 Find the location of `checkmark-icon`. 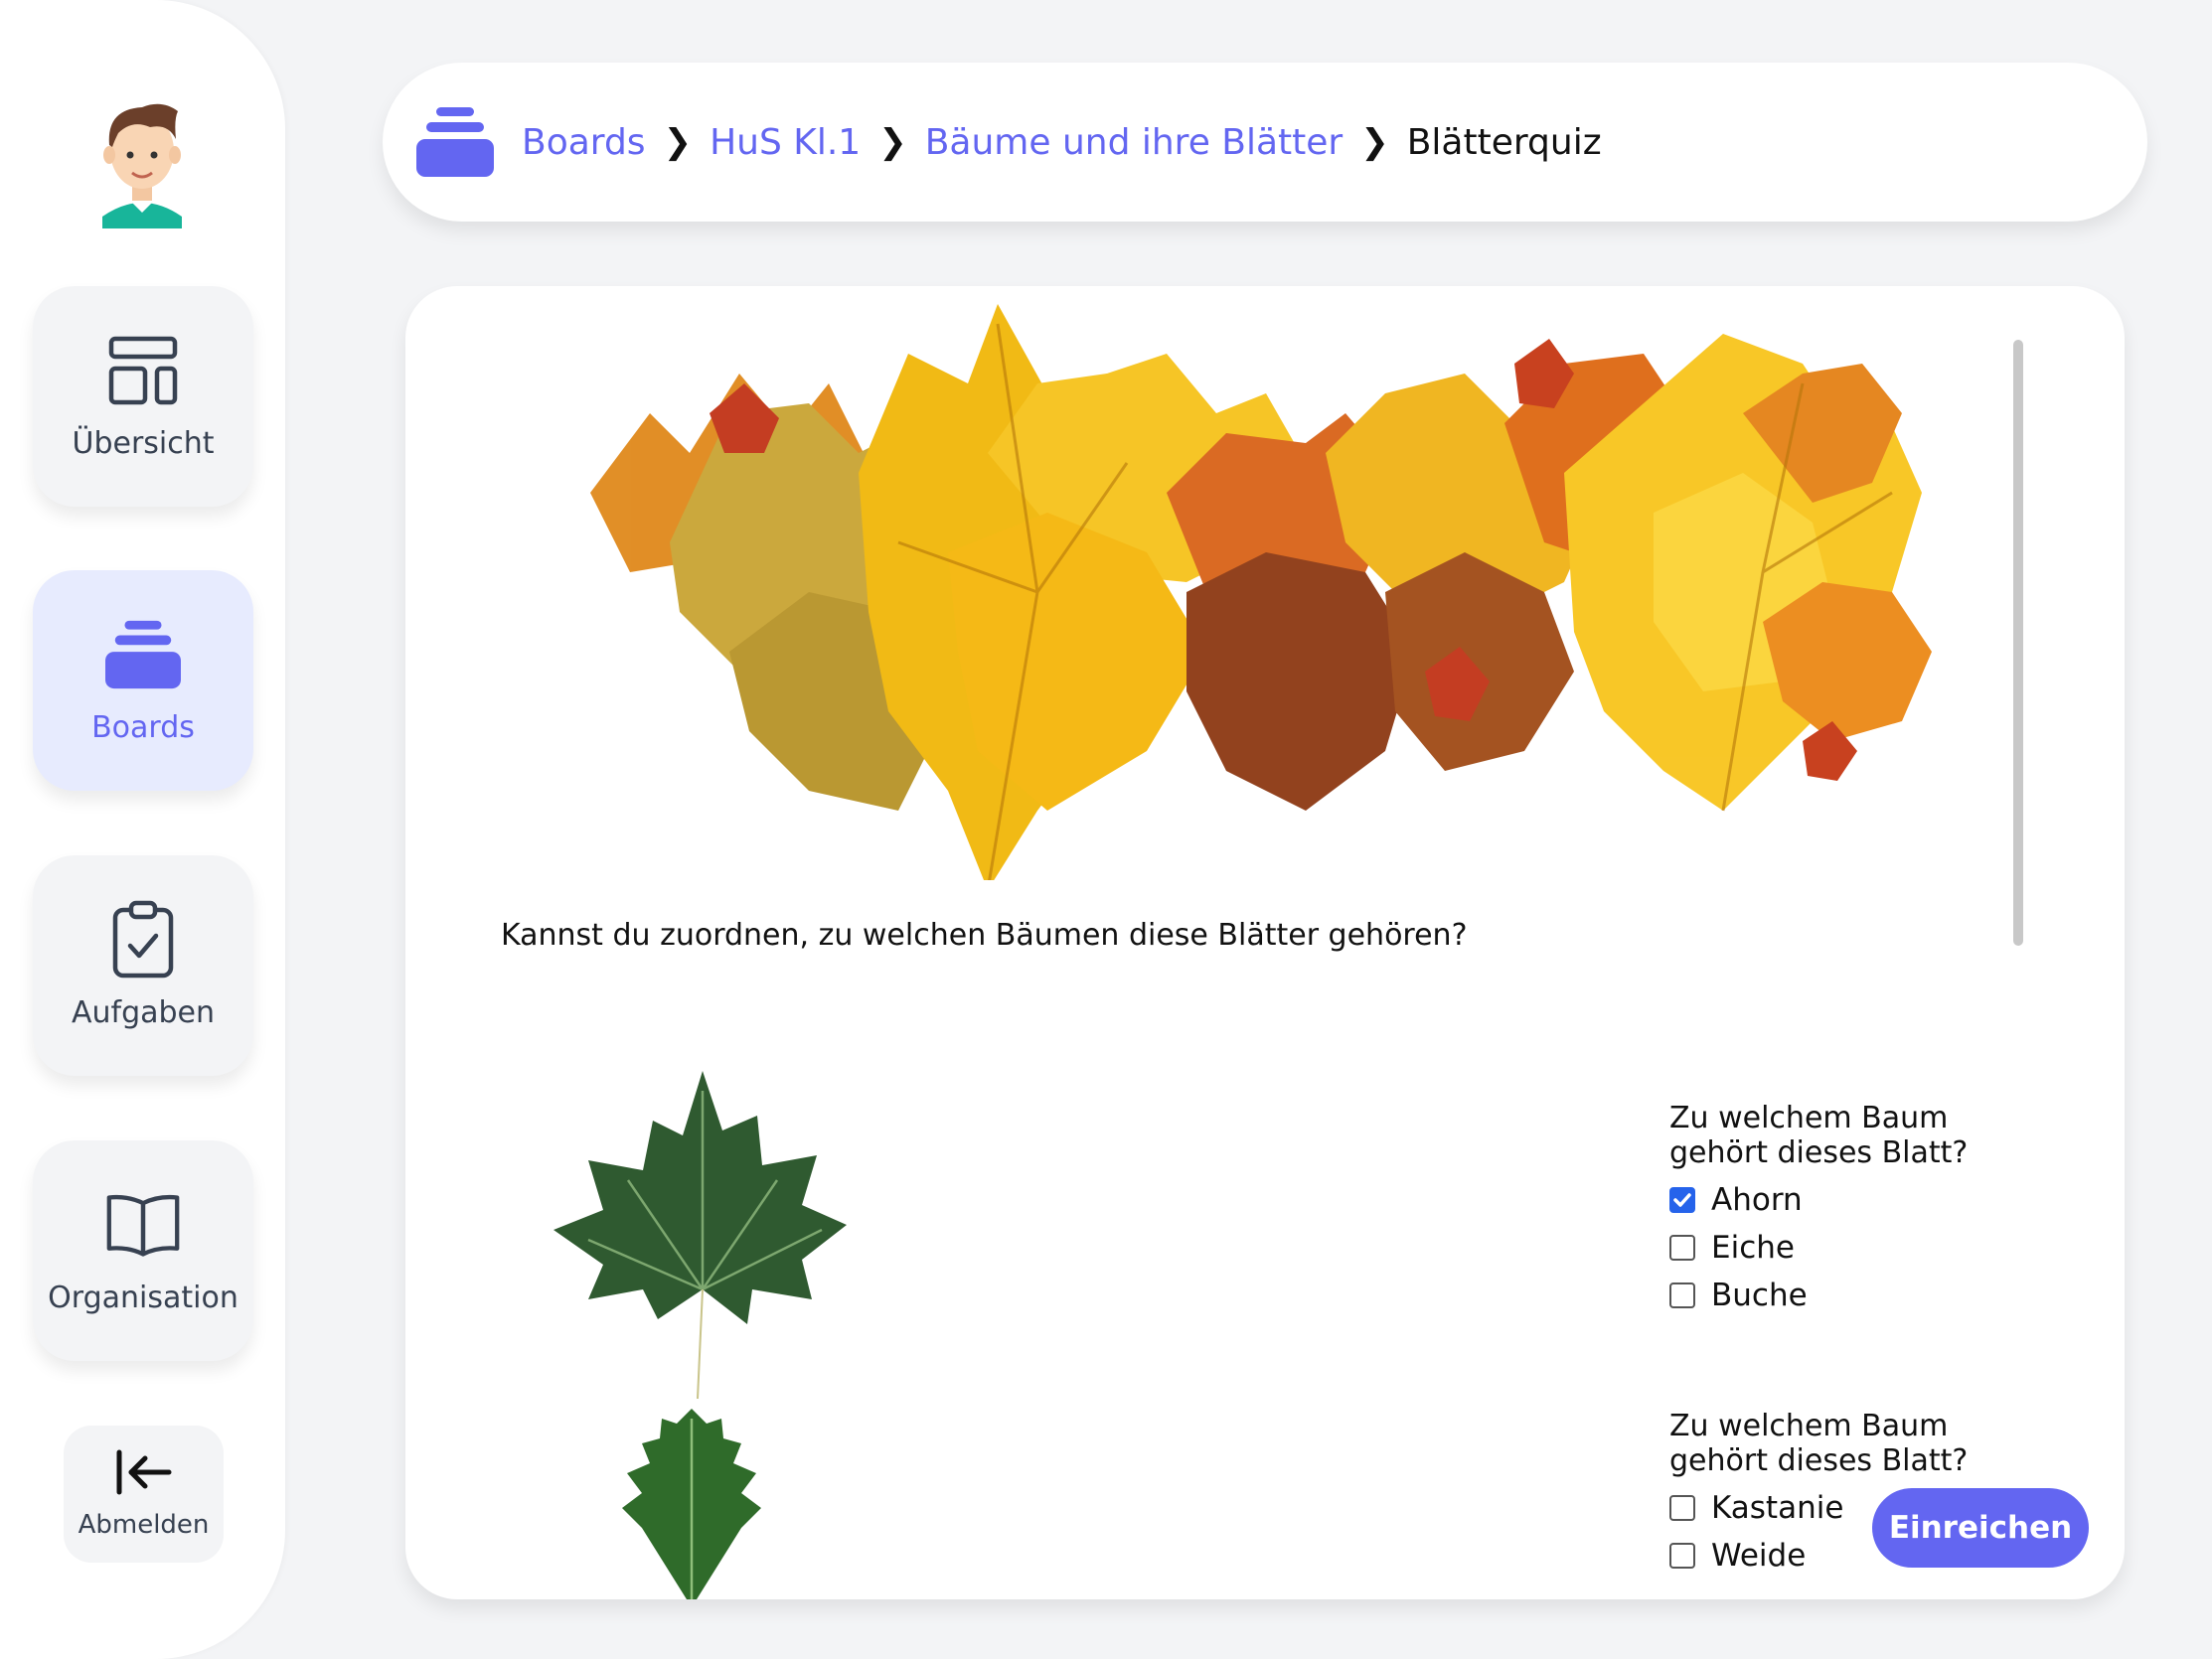

checkmark-icon is located at coordinates (1682, 1200).